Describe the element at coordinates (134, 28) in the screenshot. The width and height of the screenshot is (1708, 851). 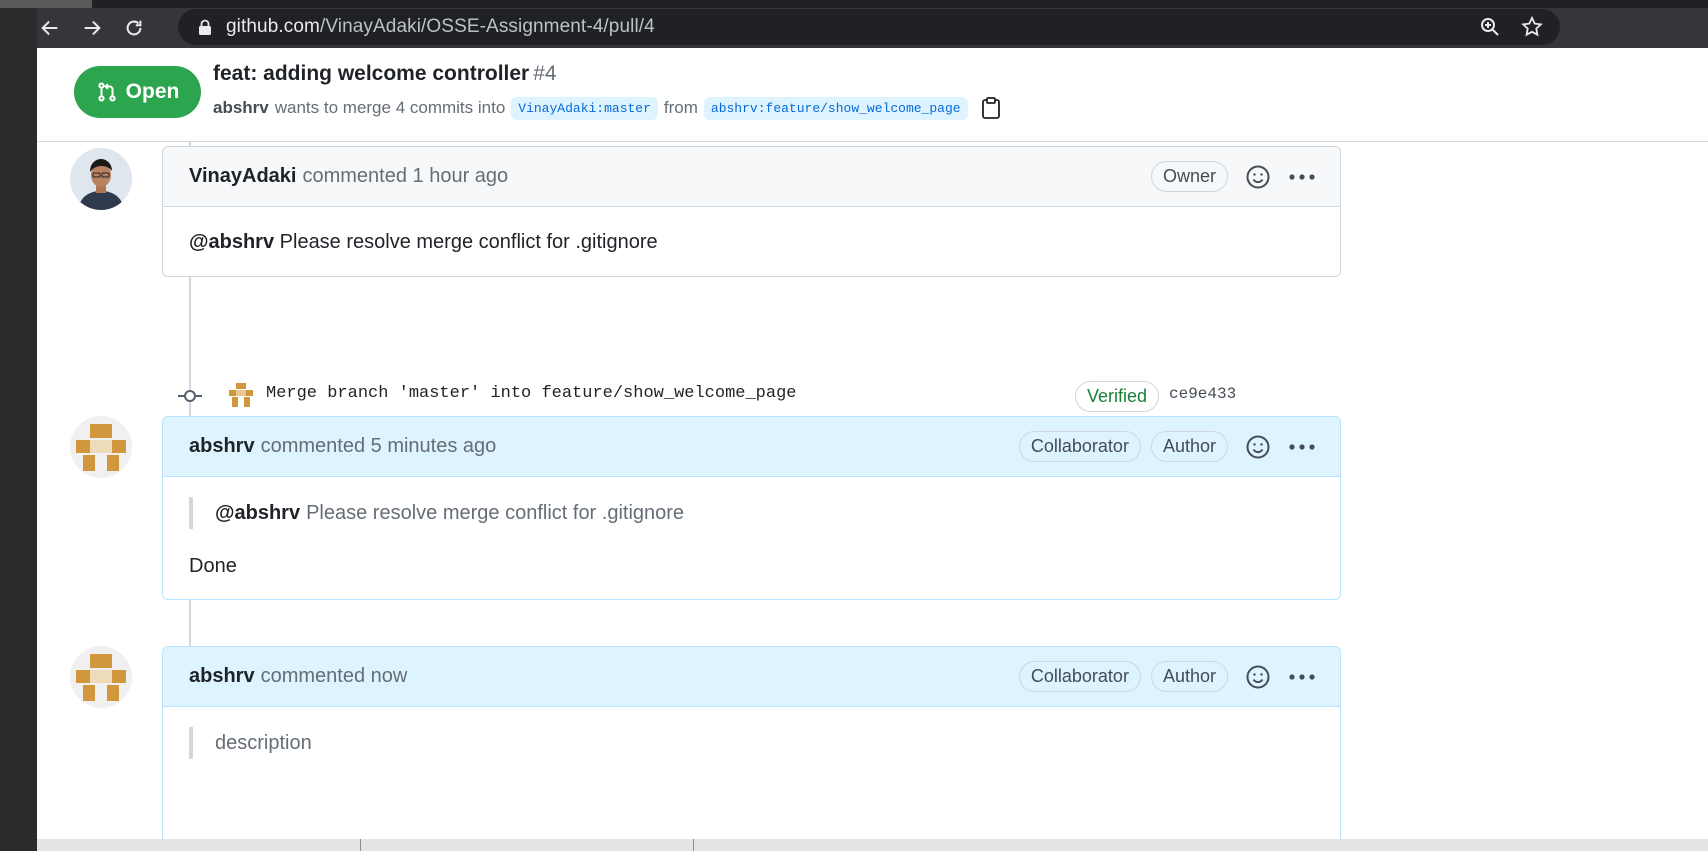
I see `reload-icon` at that location.